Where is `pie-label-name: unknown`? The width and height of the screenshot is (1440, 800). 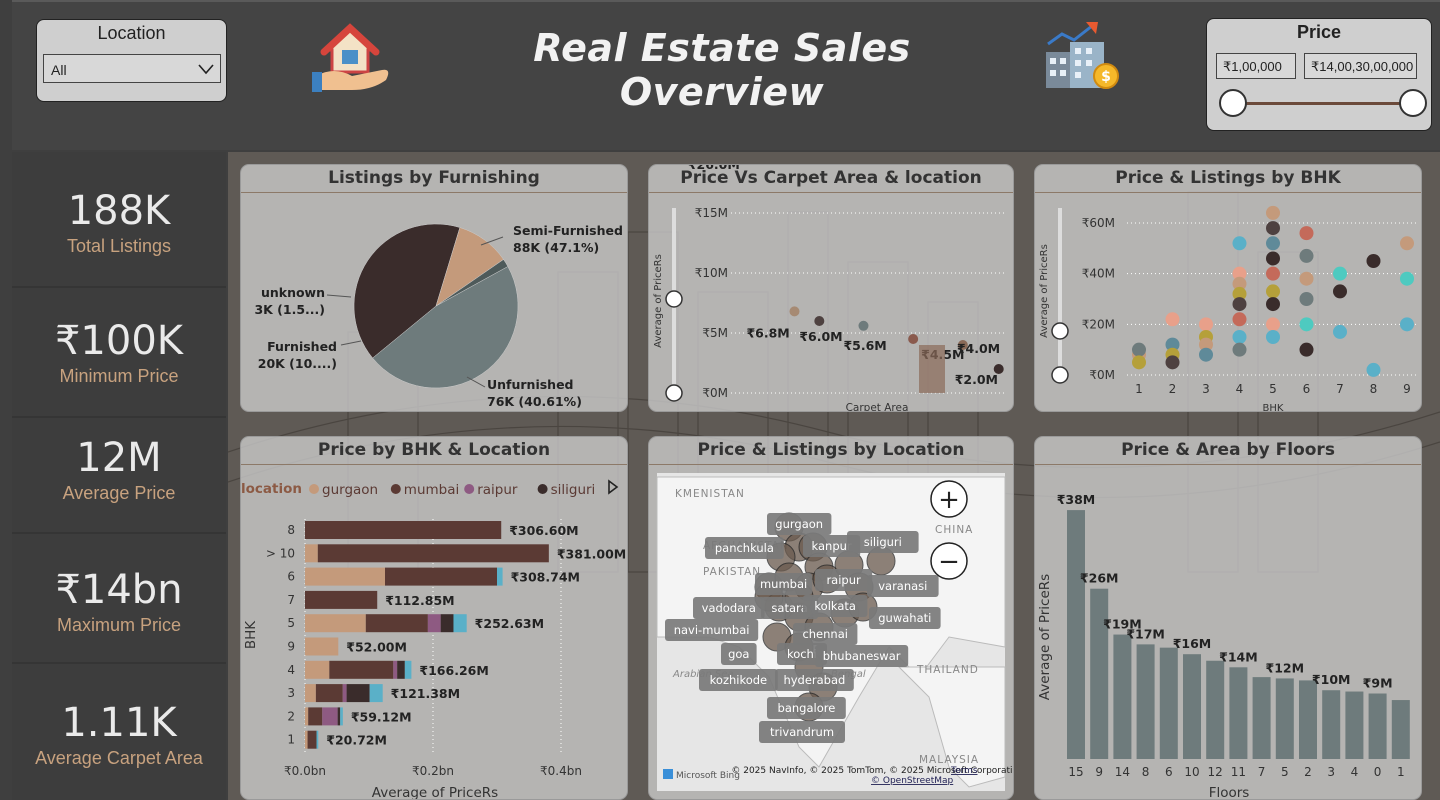 pie-label-name: unknown is located at coordinates (293, 292).